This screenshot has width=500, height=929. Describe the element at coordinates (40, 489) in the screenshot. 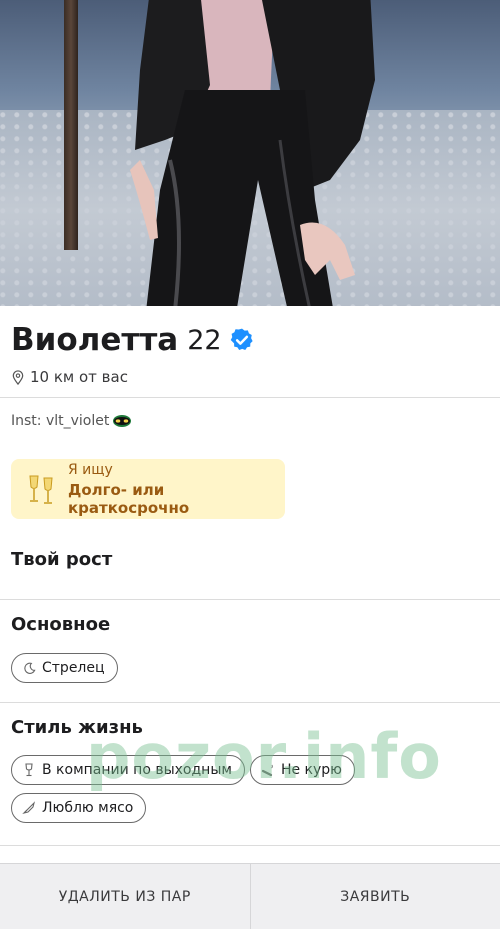

I see `champagne-glasses-icon` at that location.